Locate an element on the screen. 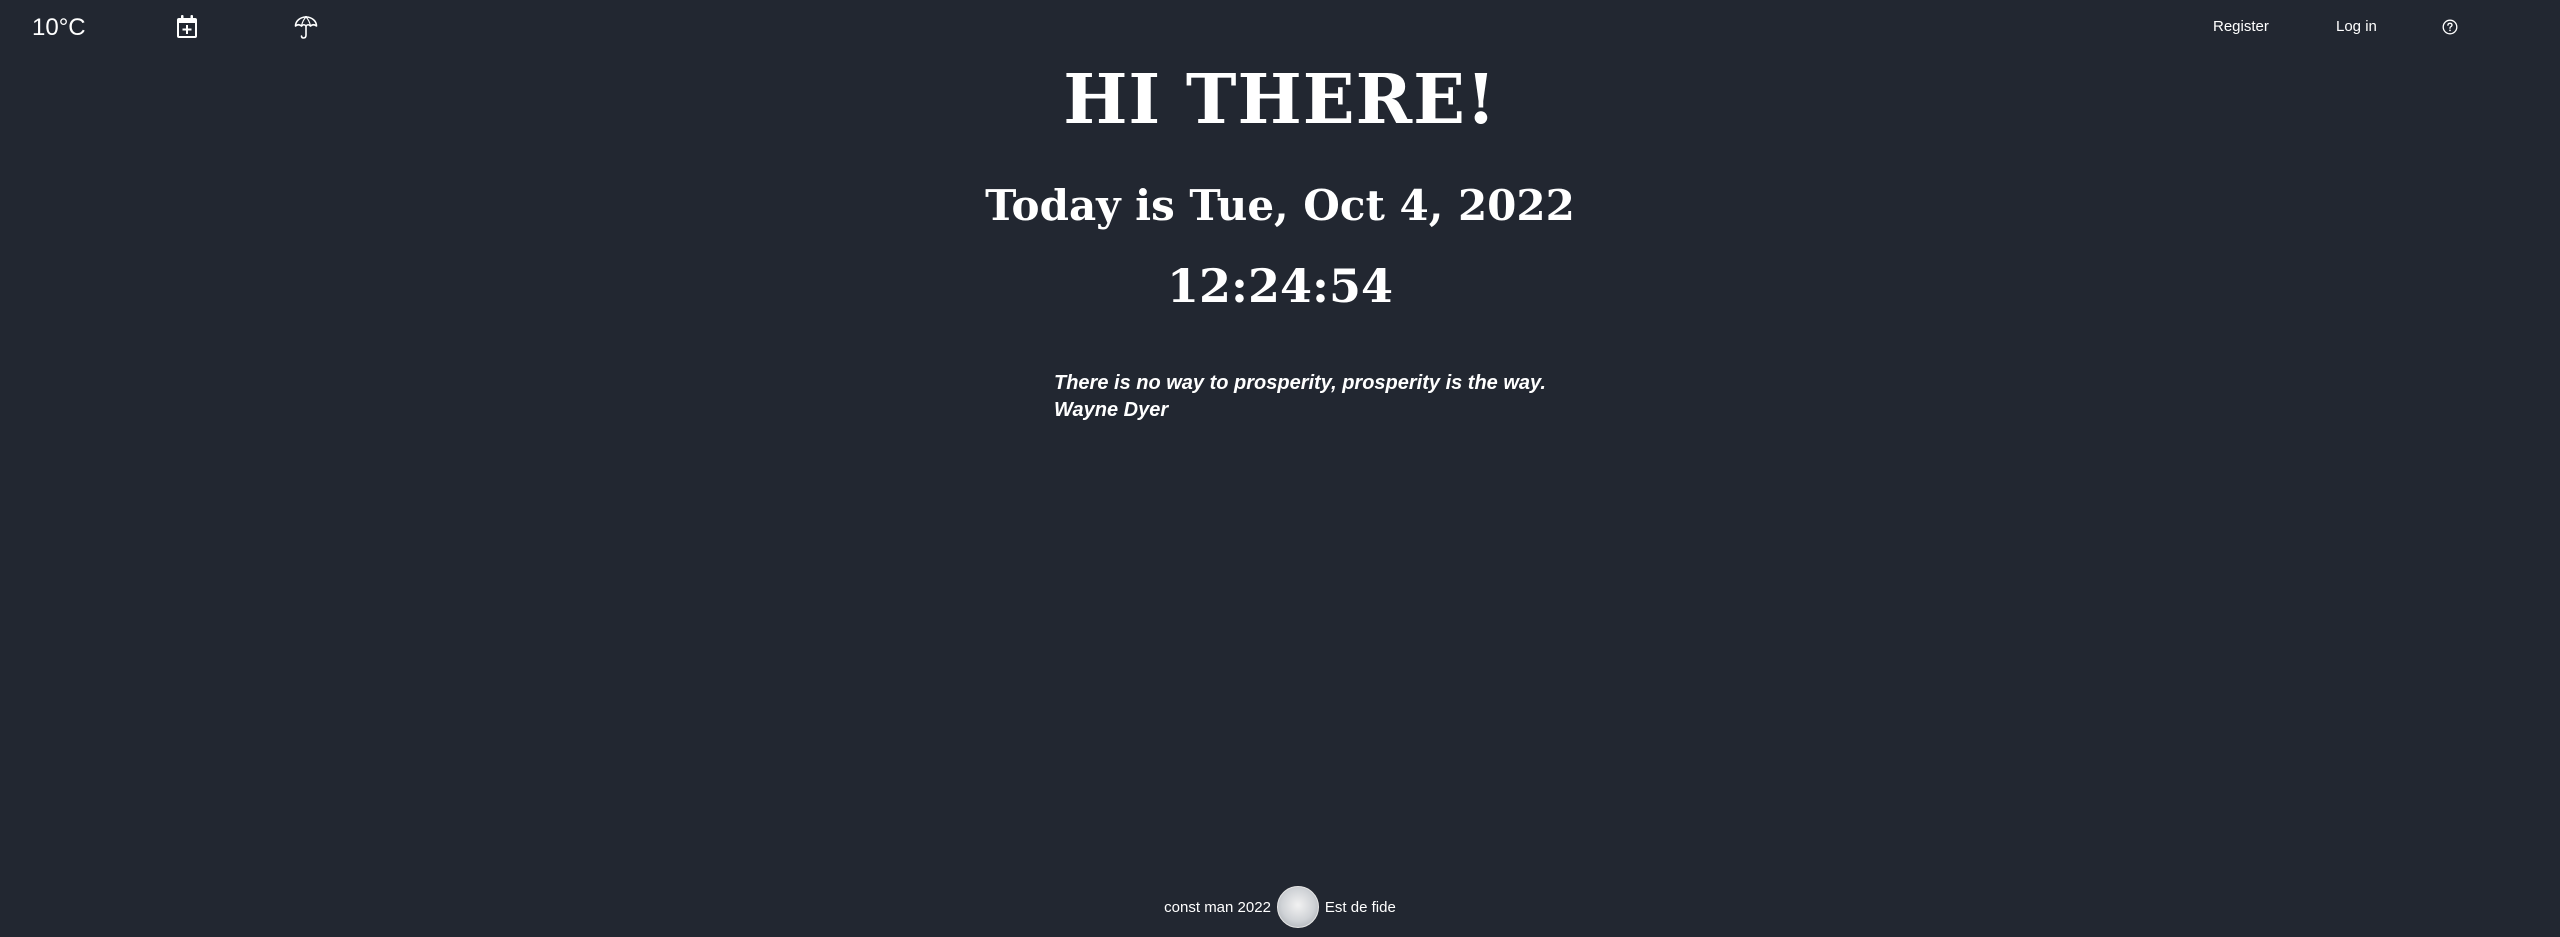 The height and width of the screenshot is (937, 2560). footer: const man 2022 Est de fide is located at coordinates (1280, 907).